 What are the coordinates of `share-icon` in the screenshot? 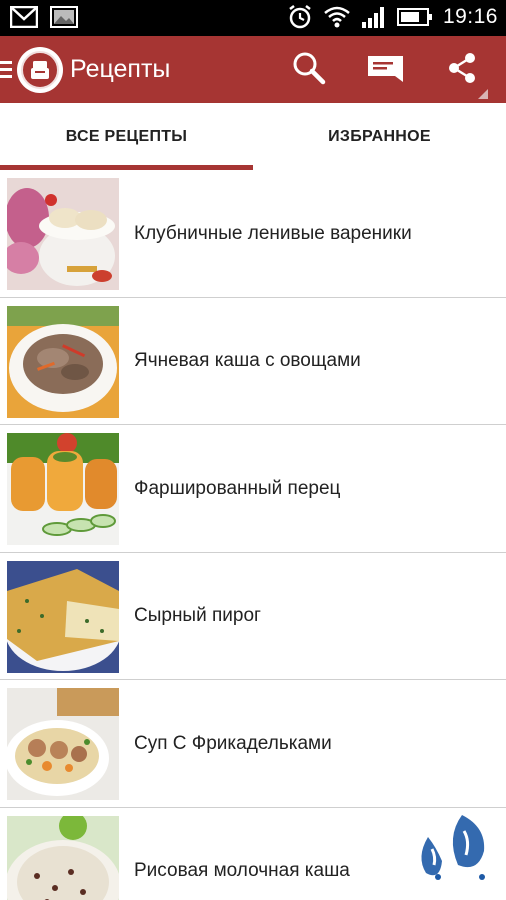 It's located at (462, 70).